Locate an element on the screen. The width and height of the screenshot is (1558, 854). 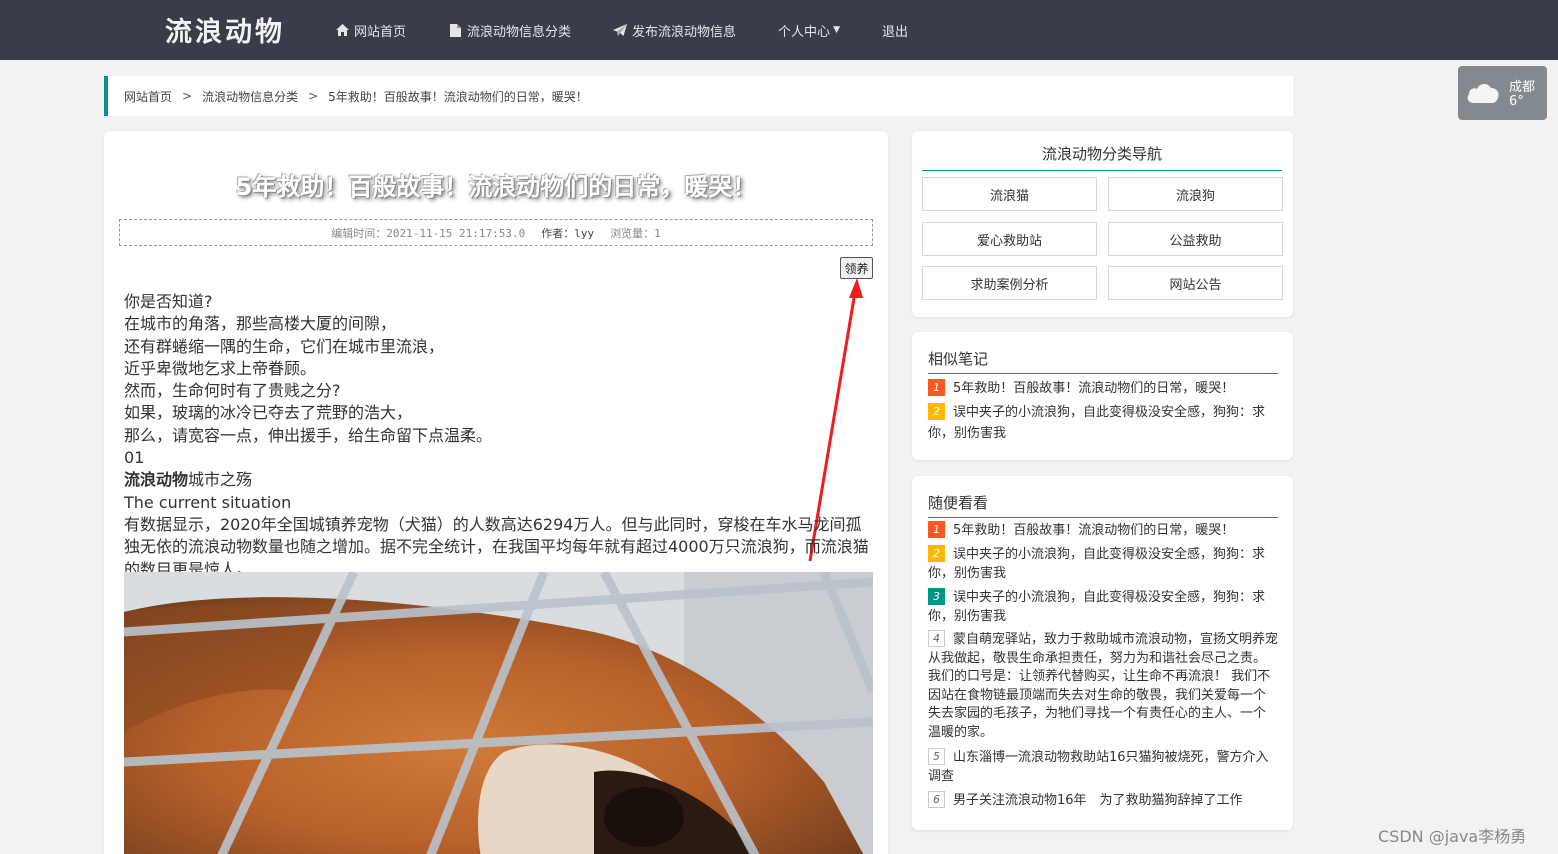
site-logo: 流浪动物 is located at coordinates (225, 29).